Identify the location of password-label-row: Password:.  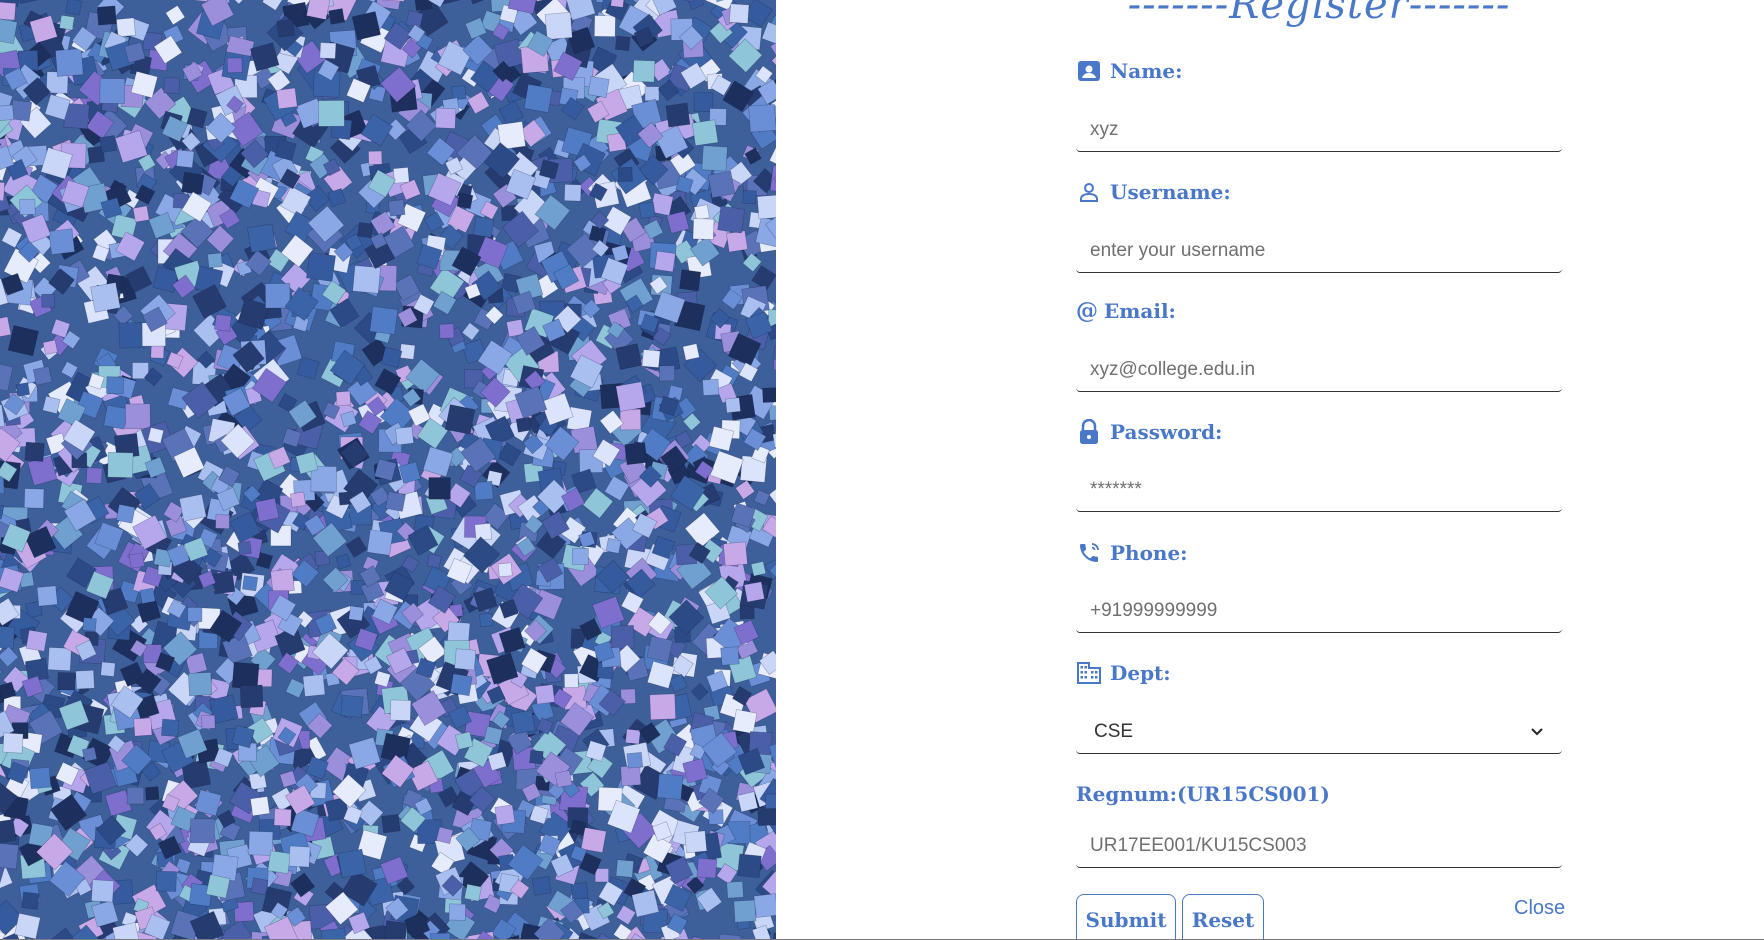
(1149, 432).